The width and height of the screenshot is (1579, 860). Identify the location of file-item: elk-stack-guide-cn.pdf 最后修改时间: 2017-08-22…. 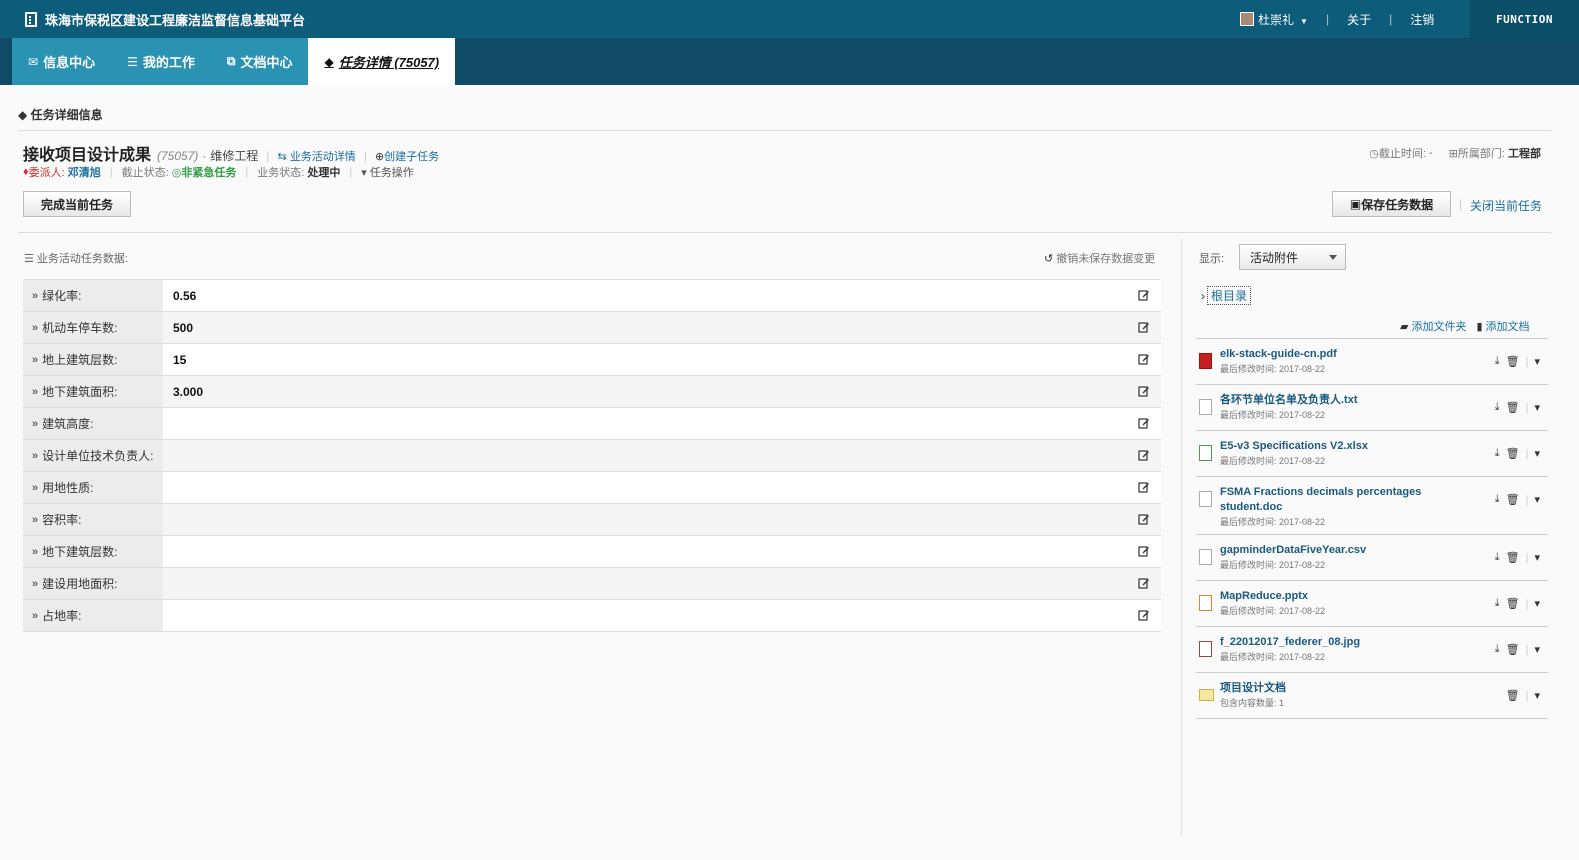
(1372, 362).